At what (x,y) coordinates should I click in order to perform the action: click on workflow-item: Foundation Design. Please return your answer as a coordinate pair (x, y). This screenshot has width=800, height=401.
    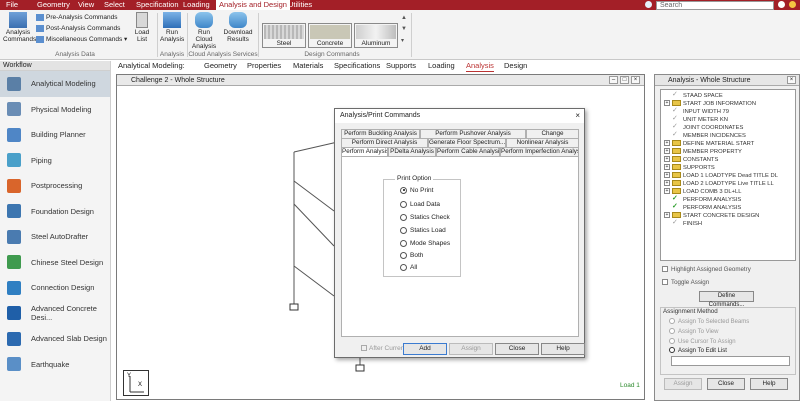
    Looking at the image, I should click on (55, 212).